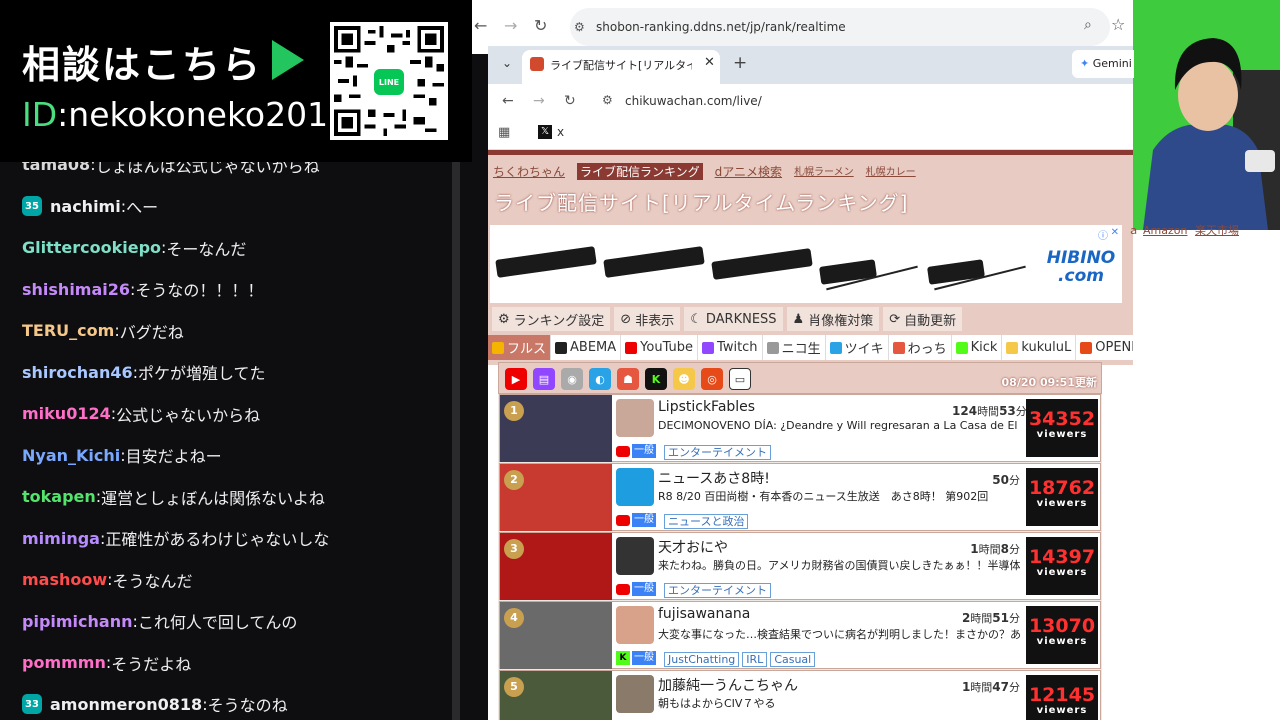  What do you see at coordinates (656, 379) in the screenshot?
I see `kick-icon: K` at bounding box center [656, 379].